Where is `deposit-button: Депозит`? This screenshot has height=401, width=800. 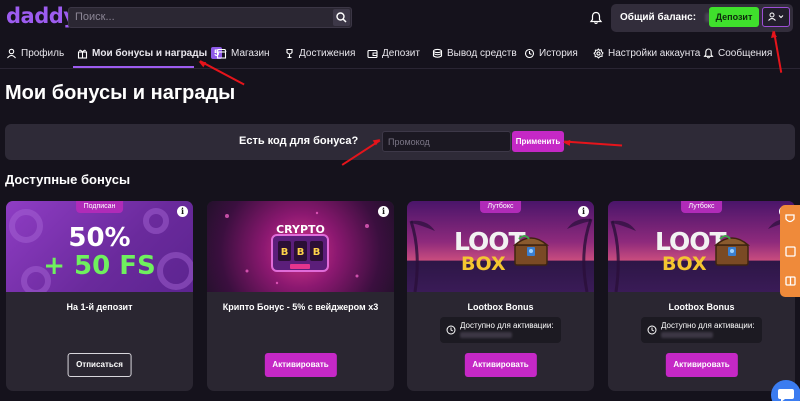
deposit-button: Депозит is located at coordinates (734, 17).